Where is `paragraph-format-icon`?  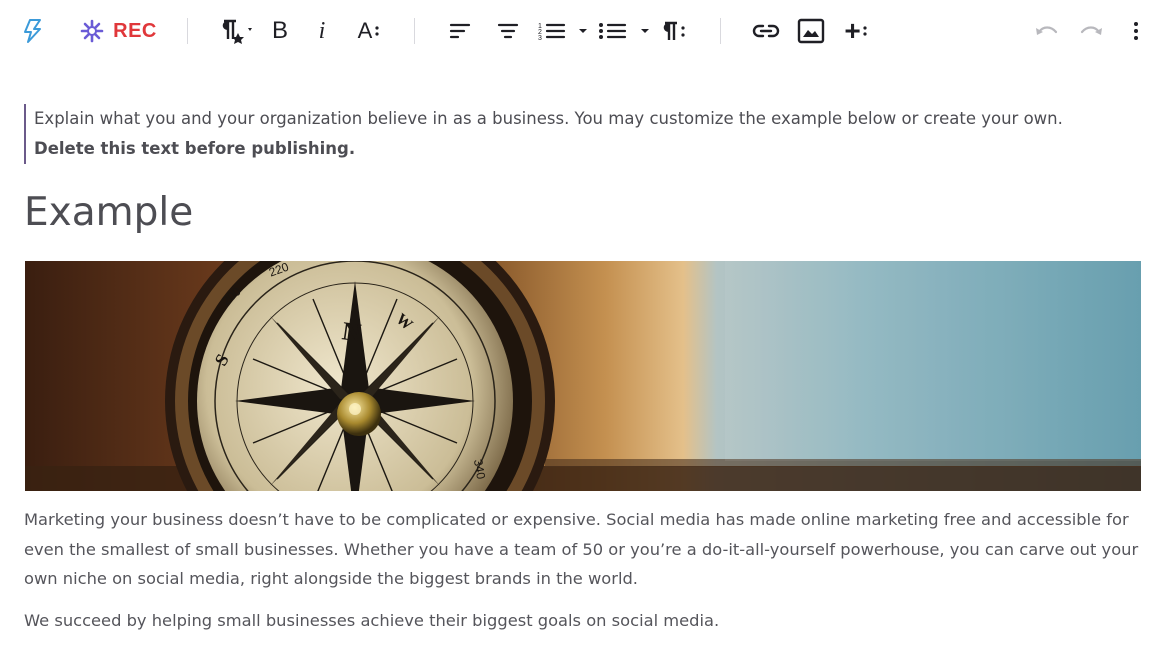 paragraph-format-icon is located at coordinates (675, 31).